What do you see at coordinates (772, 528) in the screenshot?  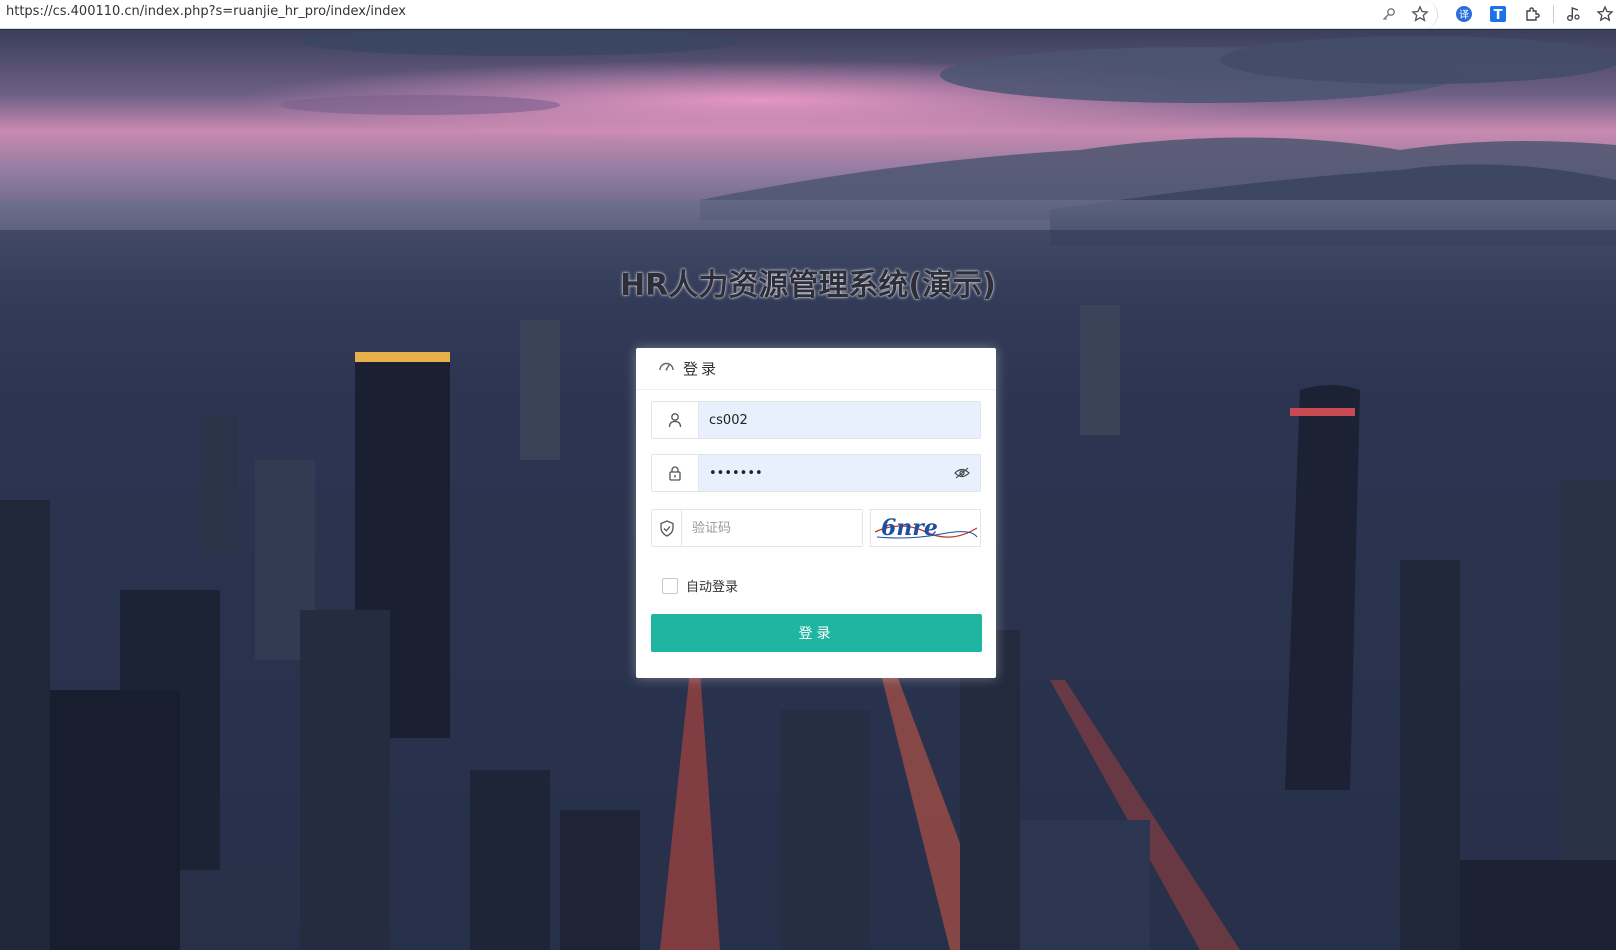 I see `captcha-input` at bounding box center [772, 528].